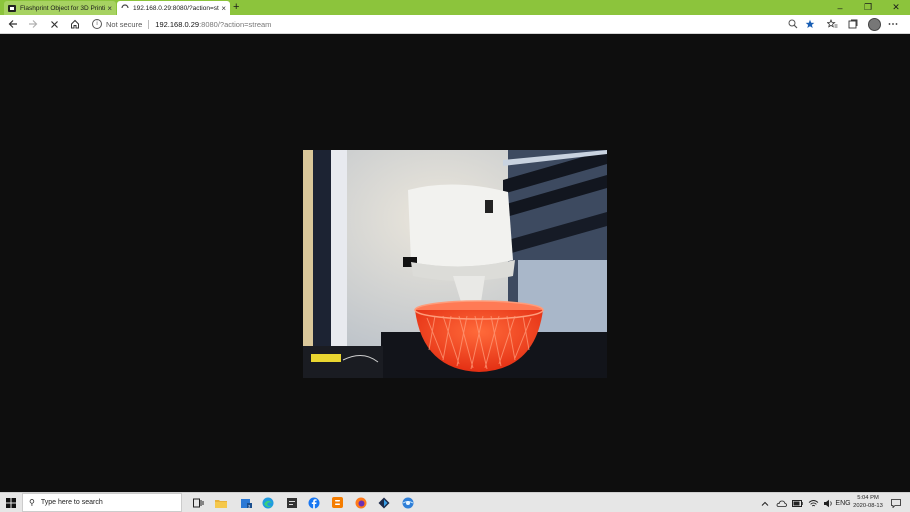 The height and width of the screenshot is (512, 910). I want to click on edge-icon, so click(268, 502).